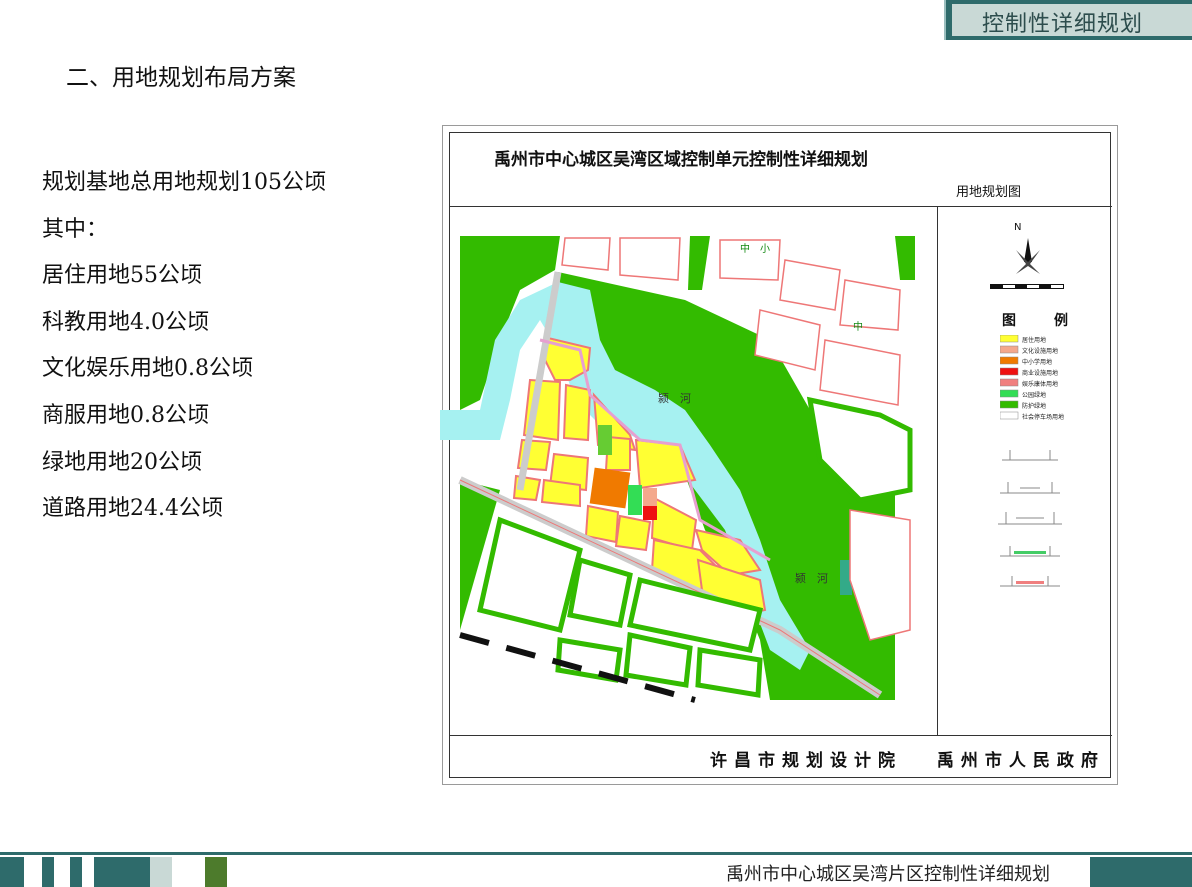 The width and height of the screenshot is (1192, 887). I want to click on scale-bar, so click(1027, 286).